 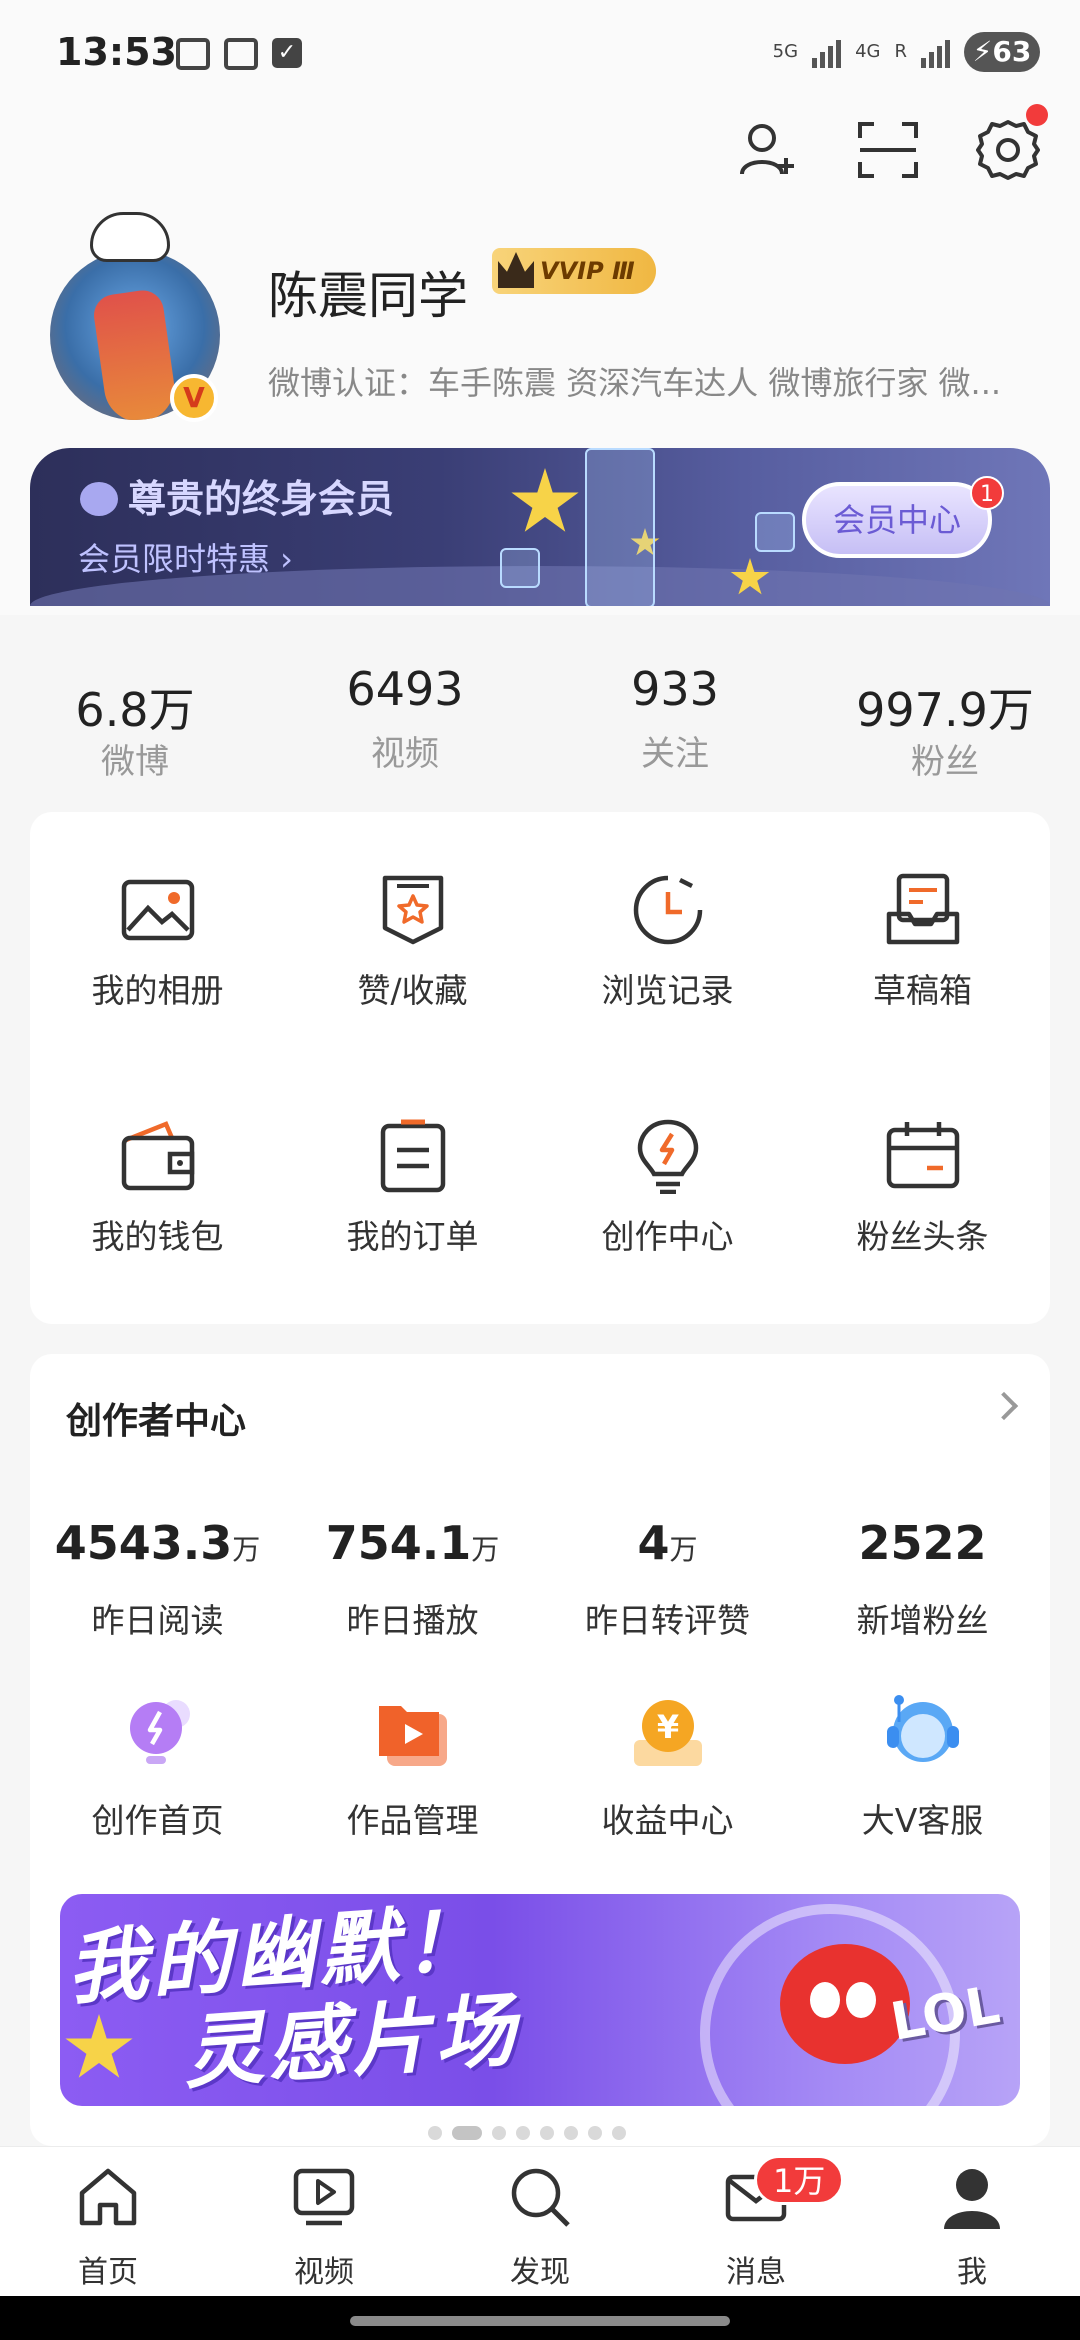 I want to click on member-title: 尊贵的终身会员, so click(x=237, y=495).